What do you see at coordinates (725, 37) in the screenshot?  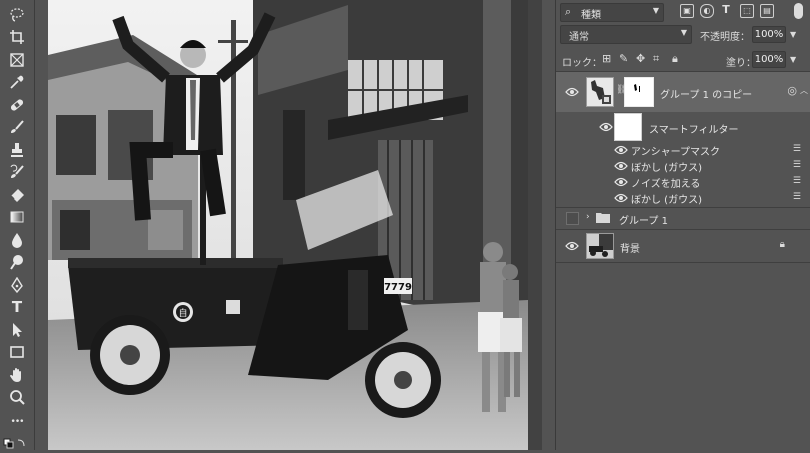 I see `opacity-label: 不透明度：` at bounding box center [725, 37].